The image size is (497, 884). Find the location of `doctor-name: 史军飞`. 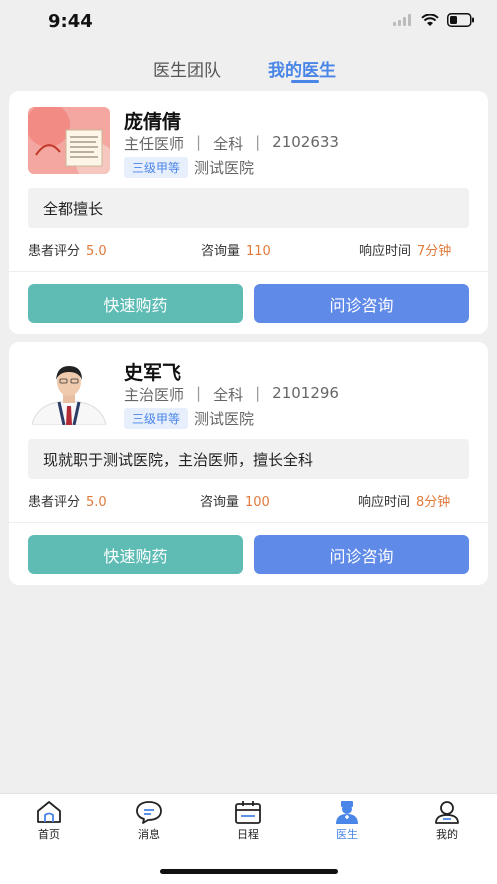

doctor-name: 史军飞 is located at coordinates (153, 373).